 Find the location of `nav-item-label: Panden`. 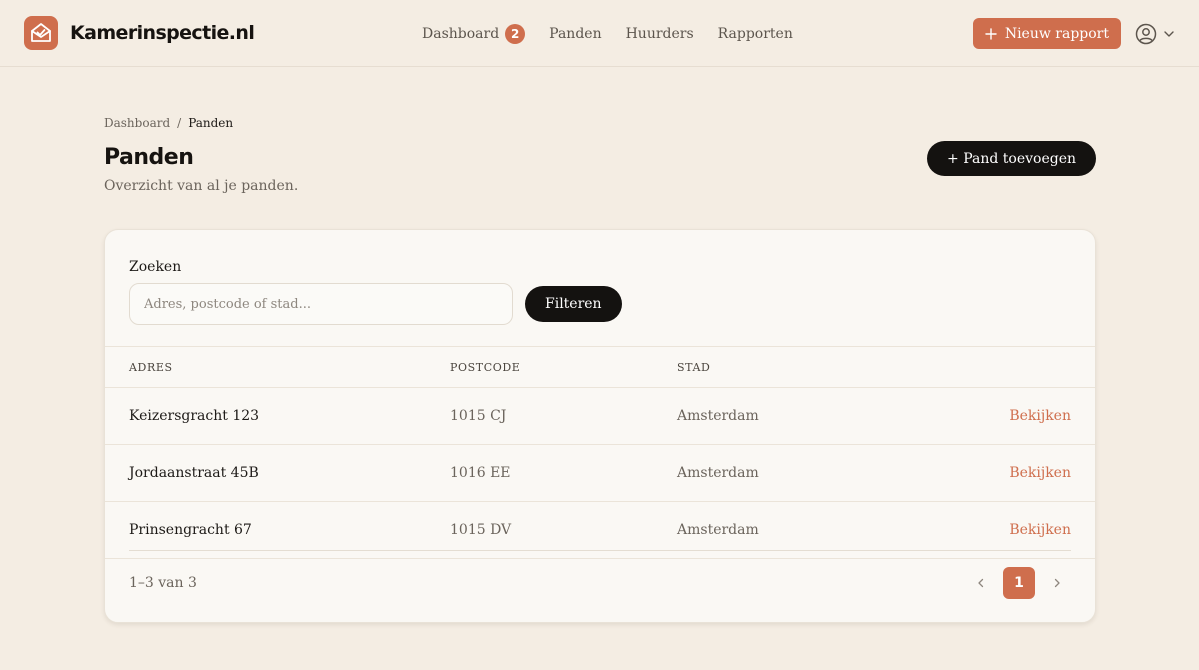

nav-item-label: Panden is located at coordinates (575, 33).